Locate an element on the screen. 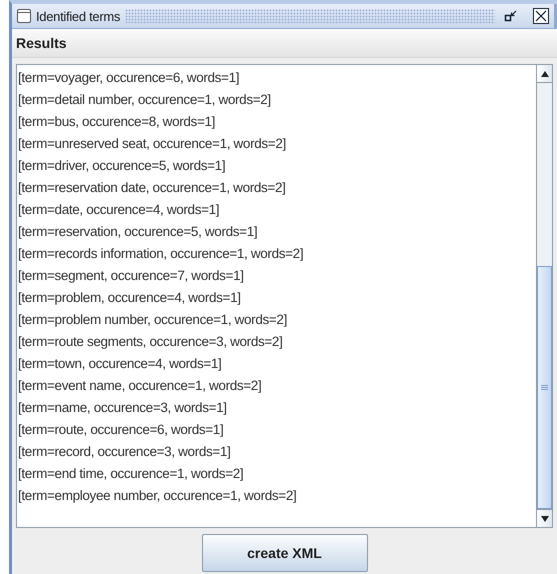 The image size is (557, 574). down-arrow-icon is located at coordinates (544, 519).